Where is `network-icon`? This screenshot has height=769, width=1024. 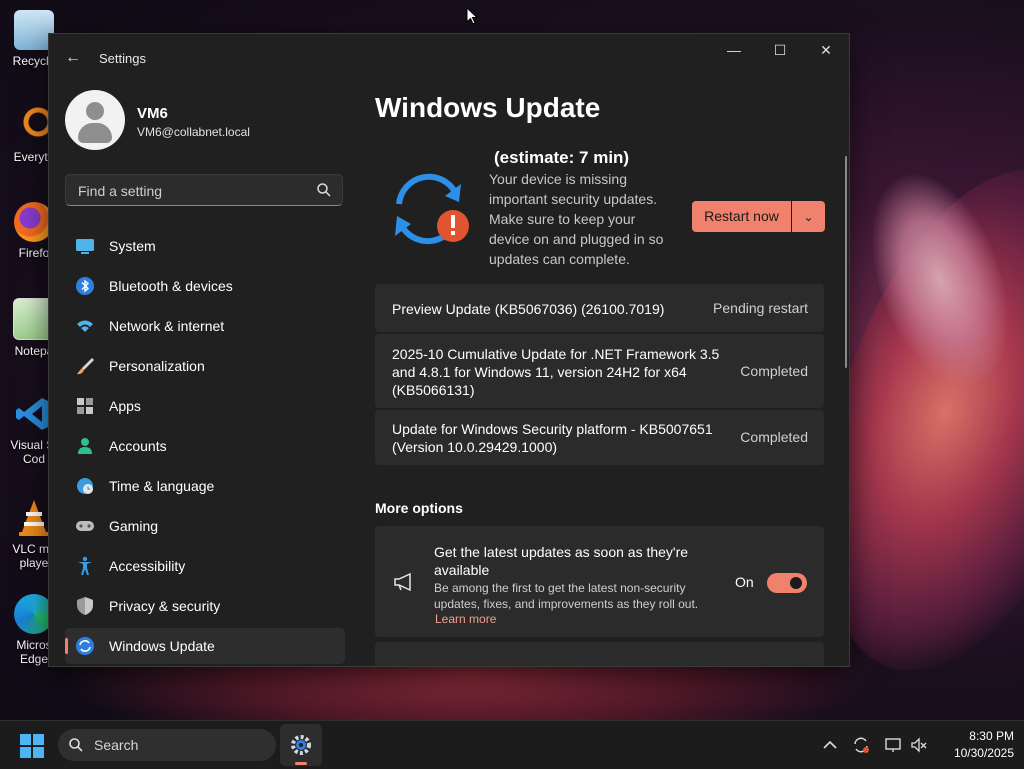
network-icon is located at coordinates (893, 745).